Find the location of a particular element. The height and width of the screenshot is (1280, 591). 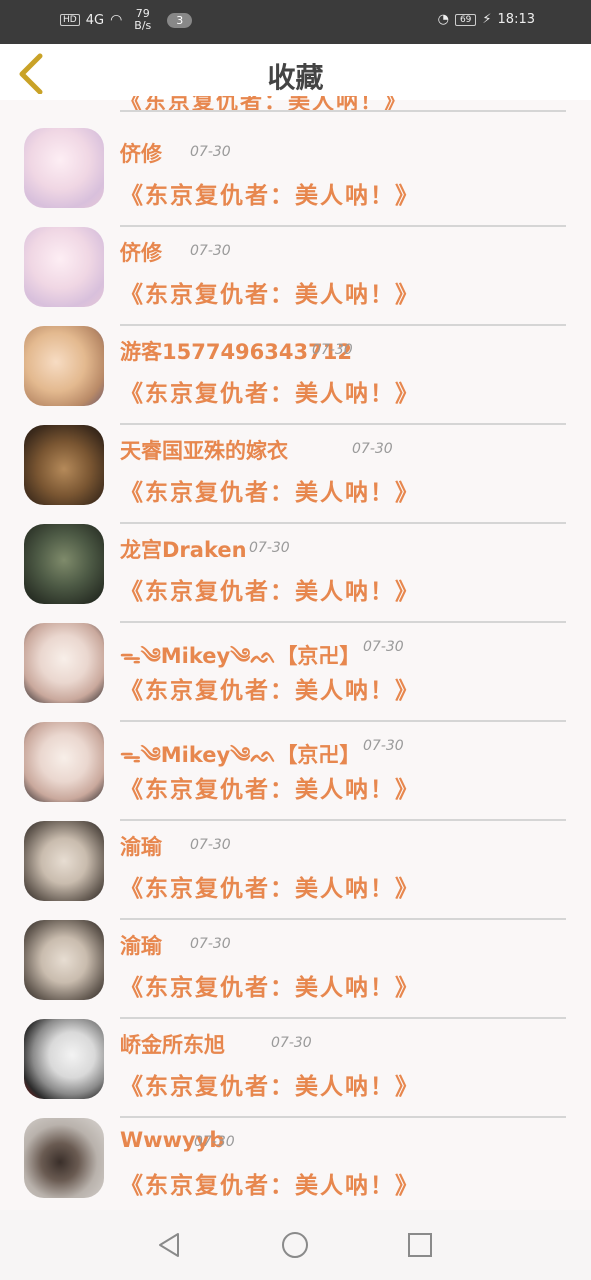

system-navigation-bar is located at coordinates (295, 1245).